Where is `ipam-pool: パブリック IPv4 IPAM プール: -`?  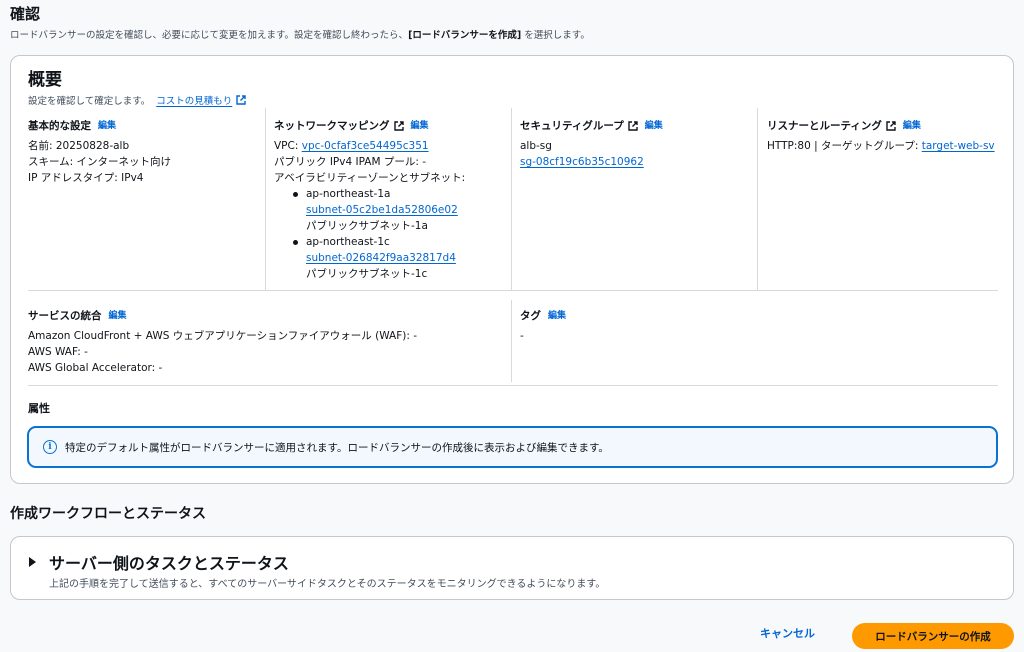 ipam-pool: パブリック IPv4 IPAM プール: - is located at coordinates (350, 162).